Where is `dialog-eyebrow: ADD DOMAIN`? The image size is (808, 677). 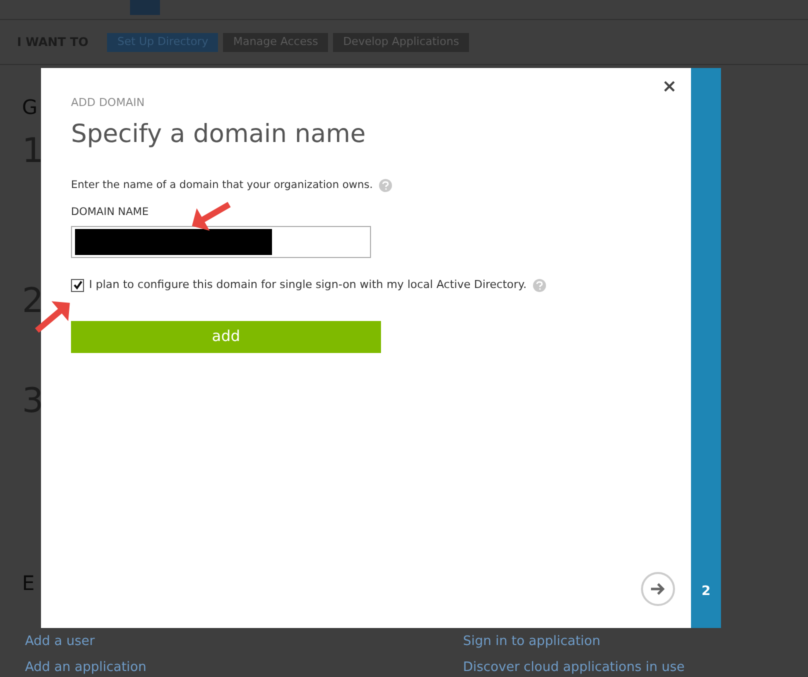
dialog-eyebrow: ADD DOMAIN is located at coordinates (108, 103).